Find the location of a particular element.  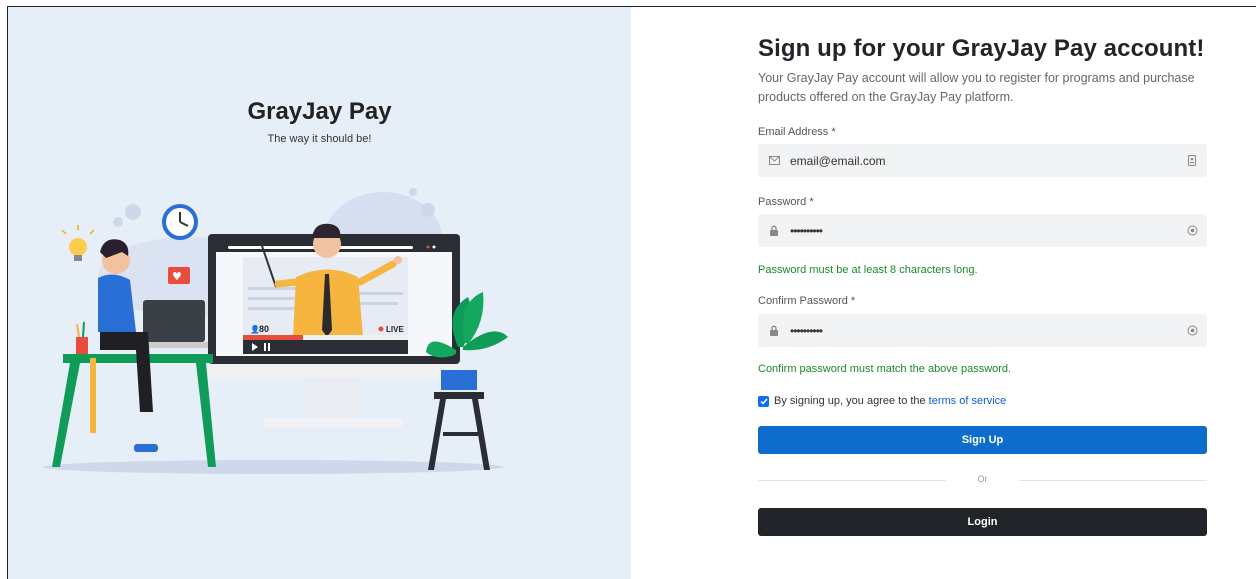

password-value: •••••••••• is located at coordinates (806, 230).